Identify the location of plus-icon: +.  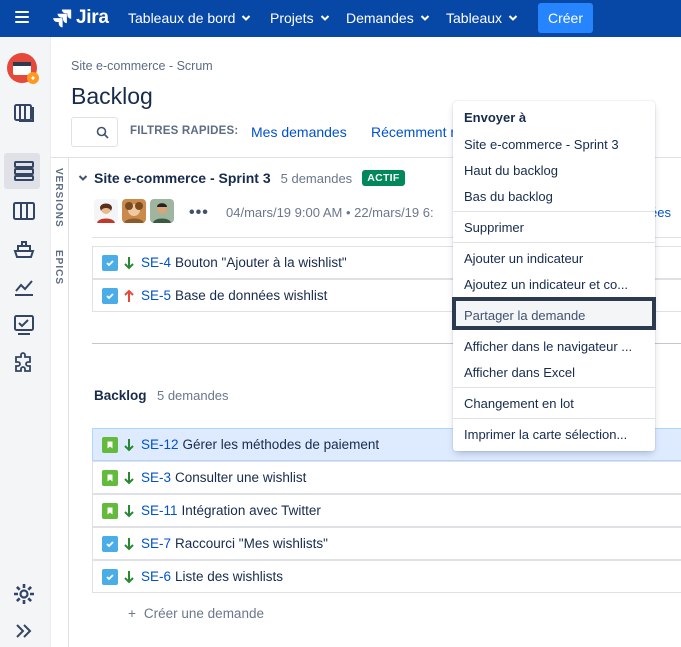
(132, 613).